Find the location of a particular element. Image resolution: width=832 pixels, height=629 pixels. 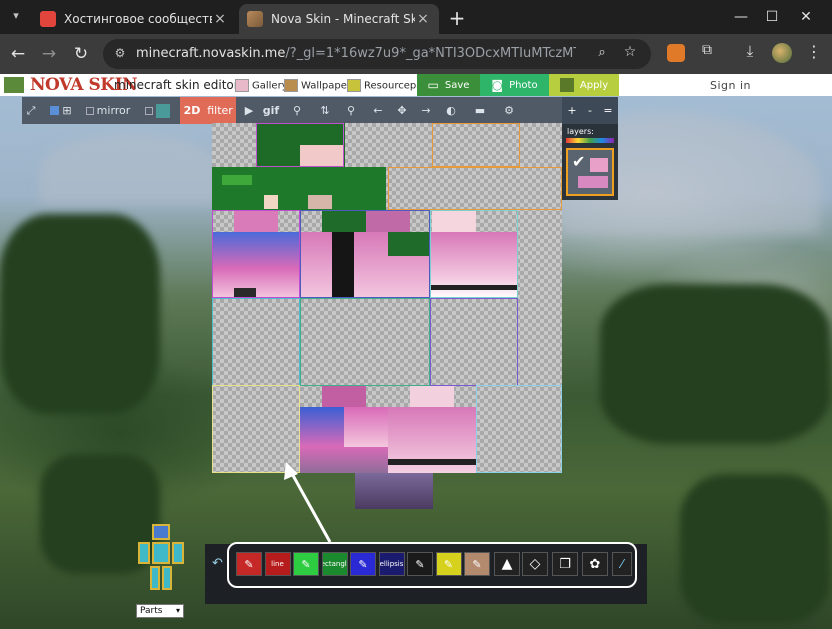

profile-avatar is located at coordinates (782, 53).